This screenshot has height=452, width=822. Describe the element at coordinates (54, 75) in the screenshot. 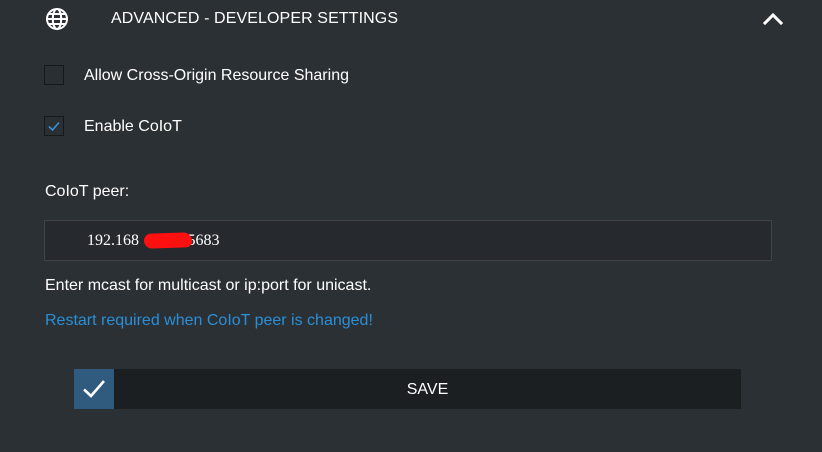

I see `cors-checkbox` at that location.